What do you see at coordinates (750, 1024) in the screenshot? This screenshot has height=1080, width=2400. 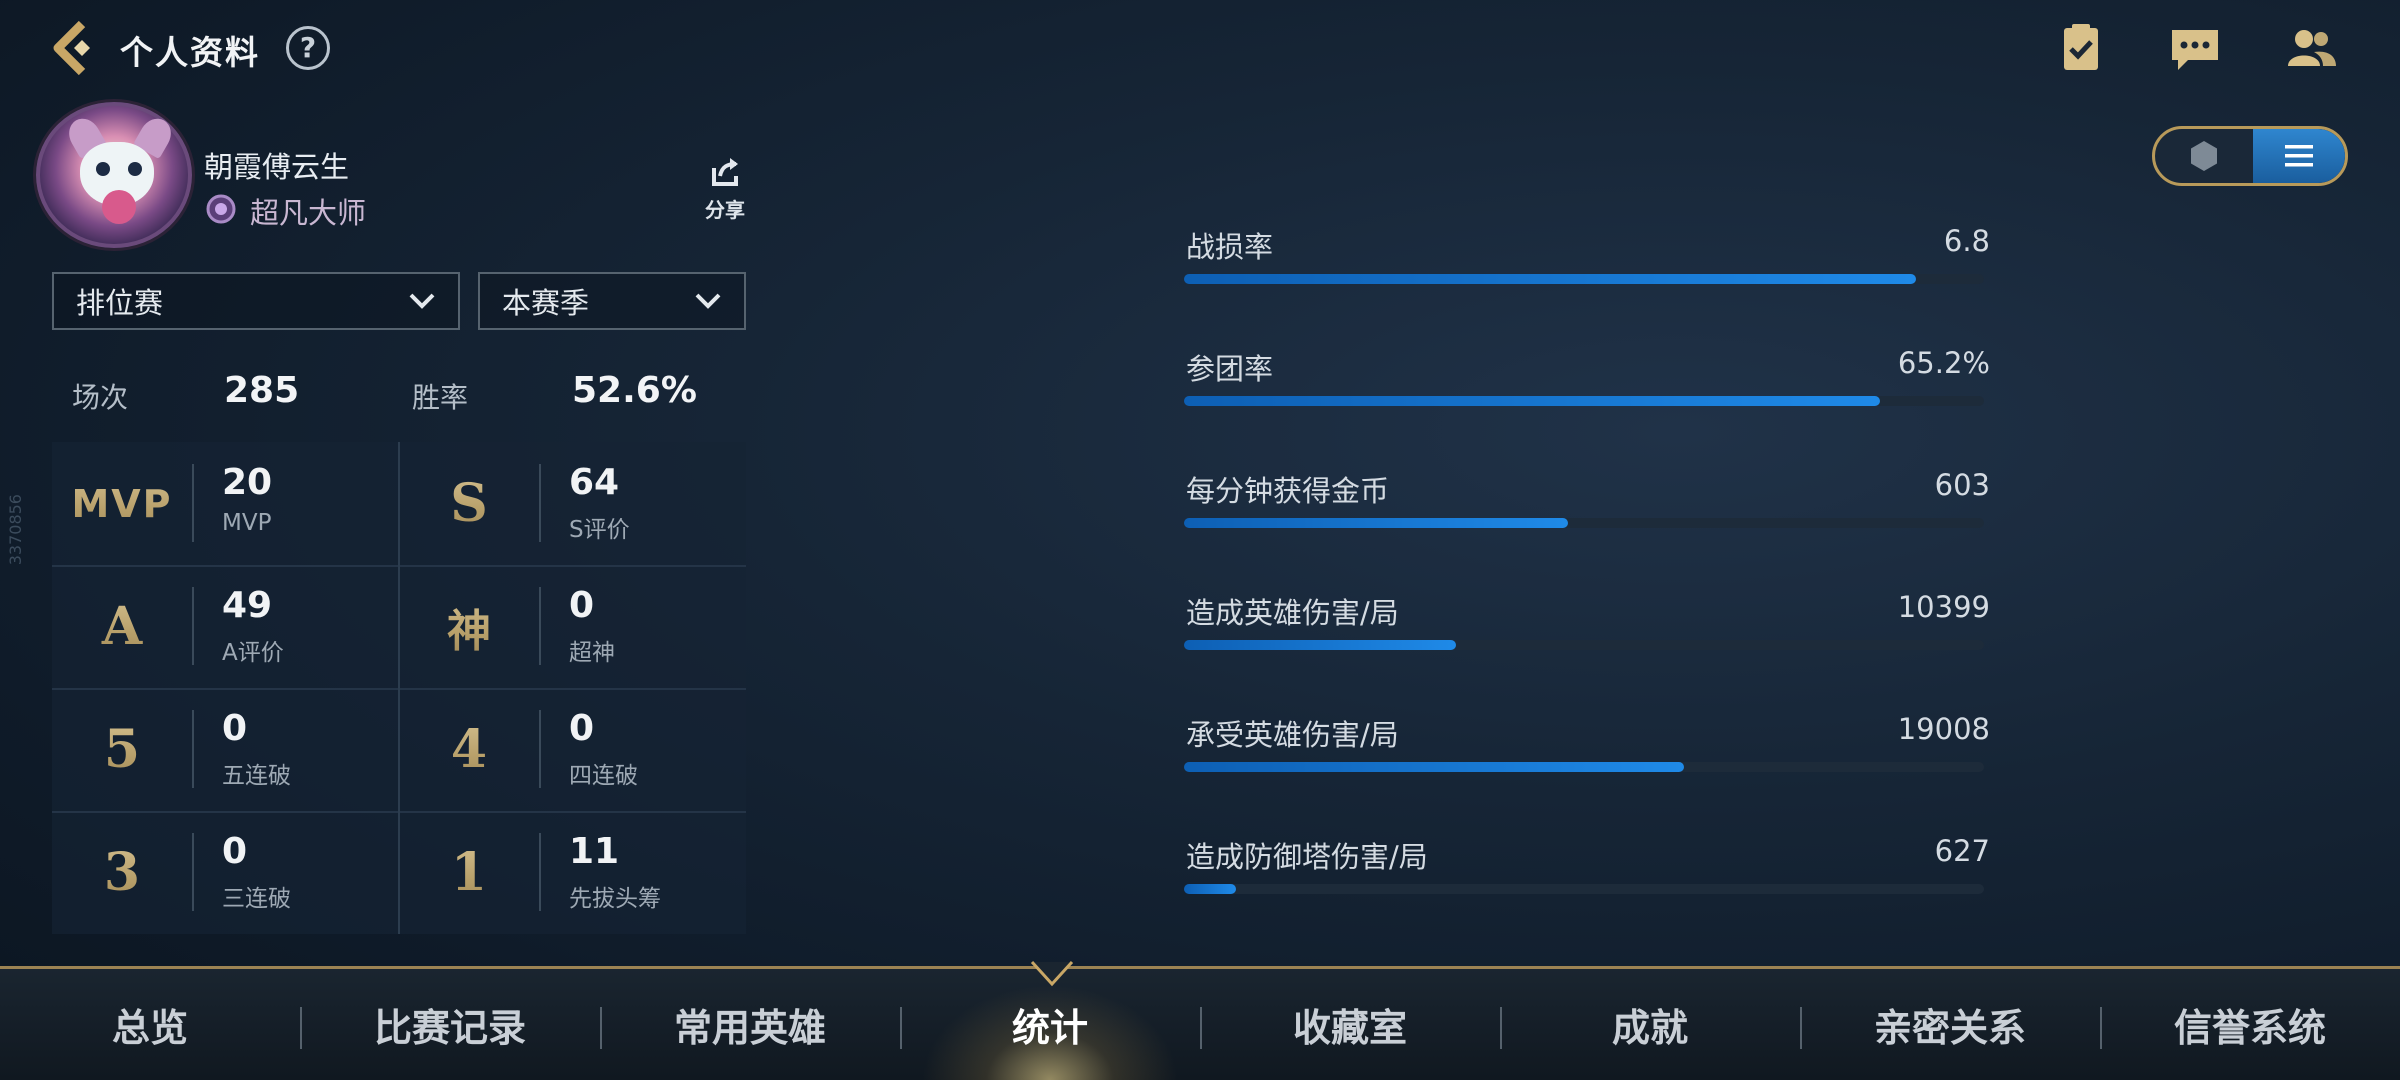 I see `tab-common-heroes: 常用英雄` at bounding box center [750, 1024].